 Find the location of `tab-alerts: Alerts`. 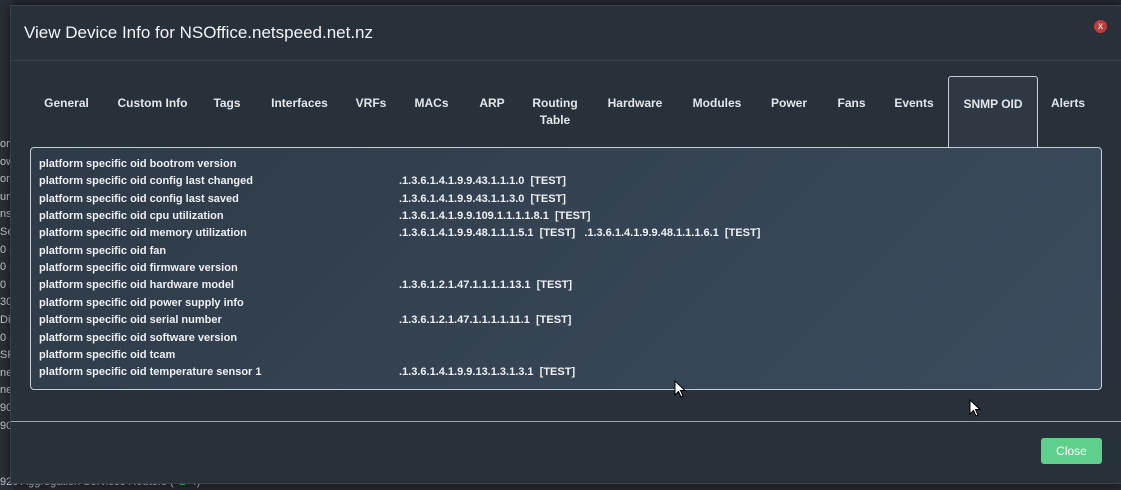

tab-alerts: Alerts is located at coordinates (1068, 112).